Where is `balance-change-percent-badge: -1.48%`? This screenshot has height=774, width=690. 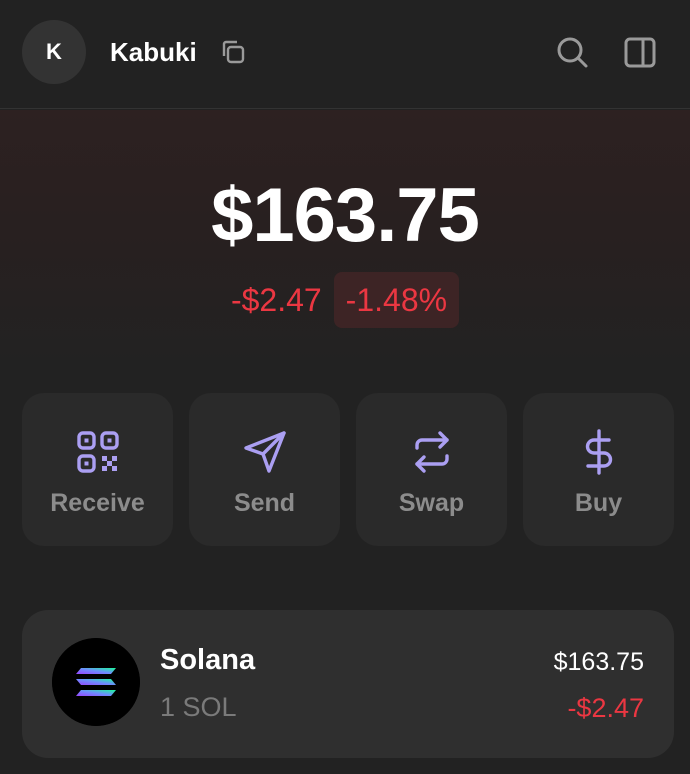 balance-change-percent-badge: -1.48% is located at coordinates (396, 300).